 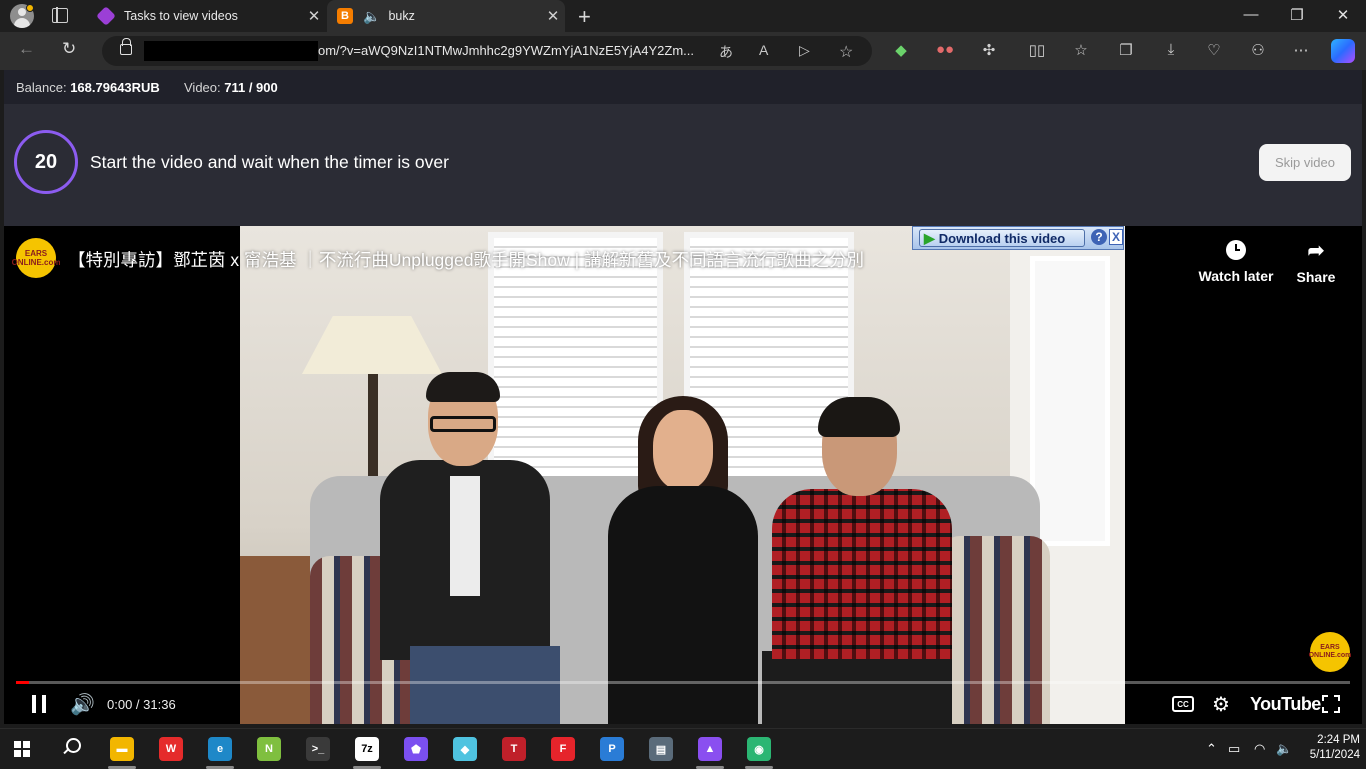 I want to click on back-arrow-icon: ←, so click(x=26, y=49).